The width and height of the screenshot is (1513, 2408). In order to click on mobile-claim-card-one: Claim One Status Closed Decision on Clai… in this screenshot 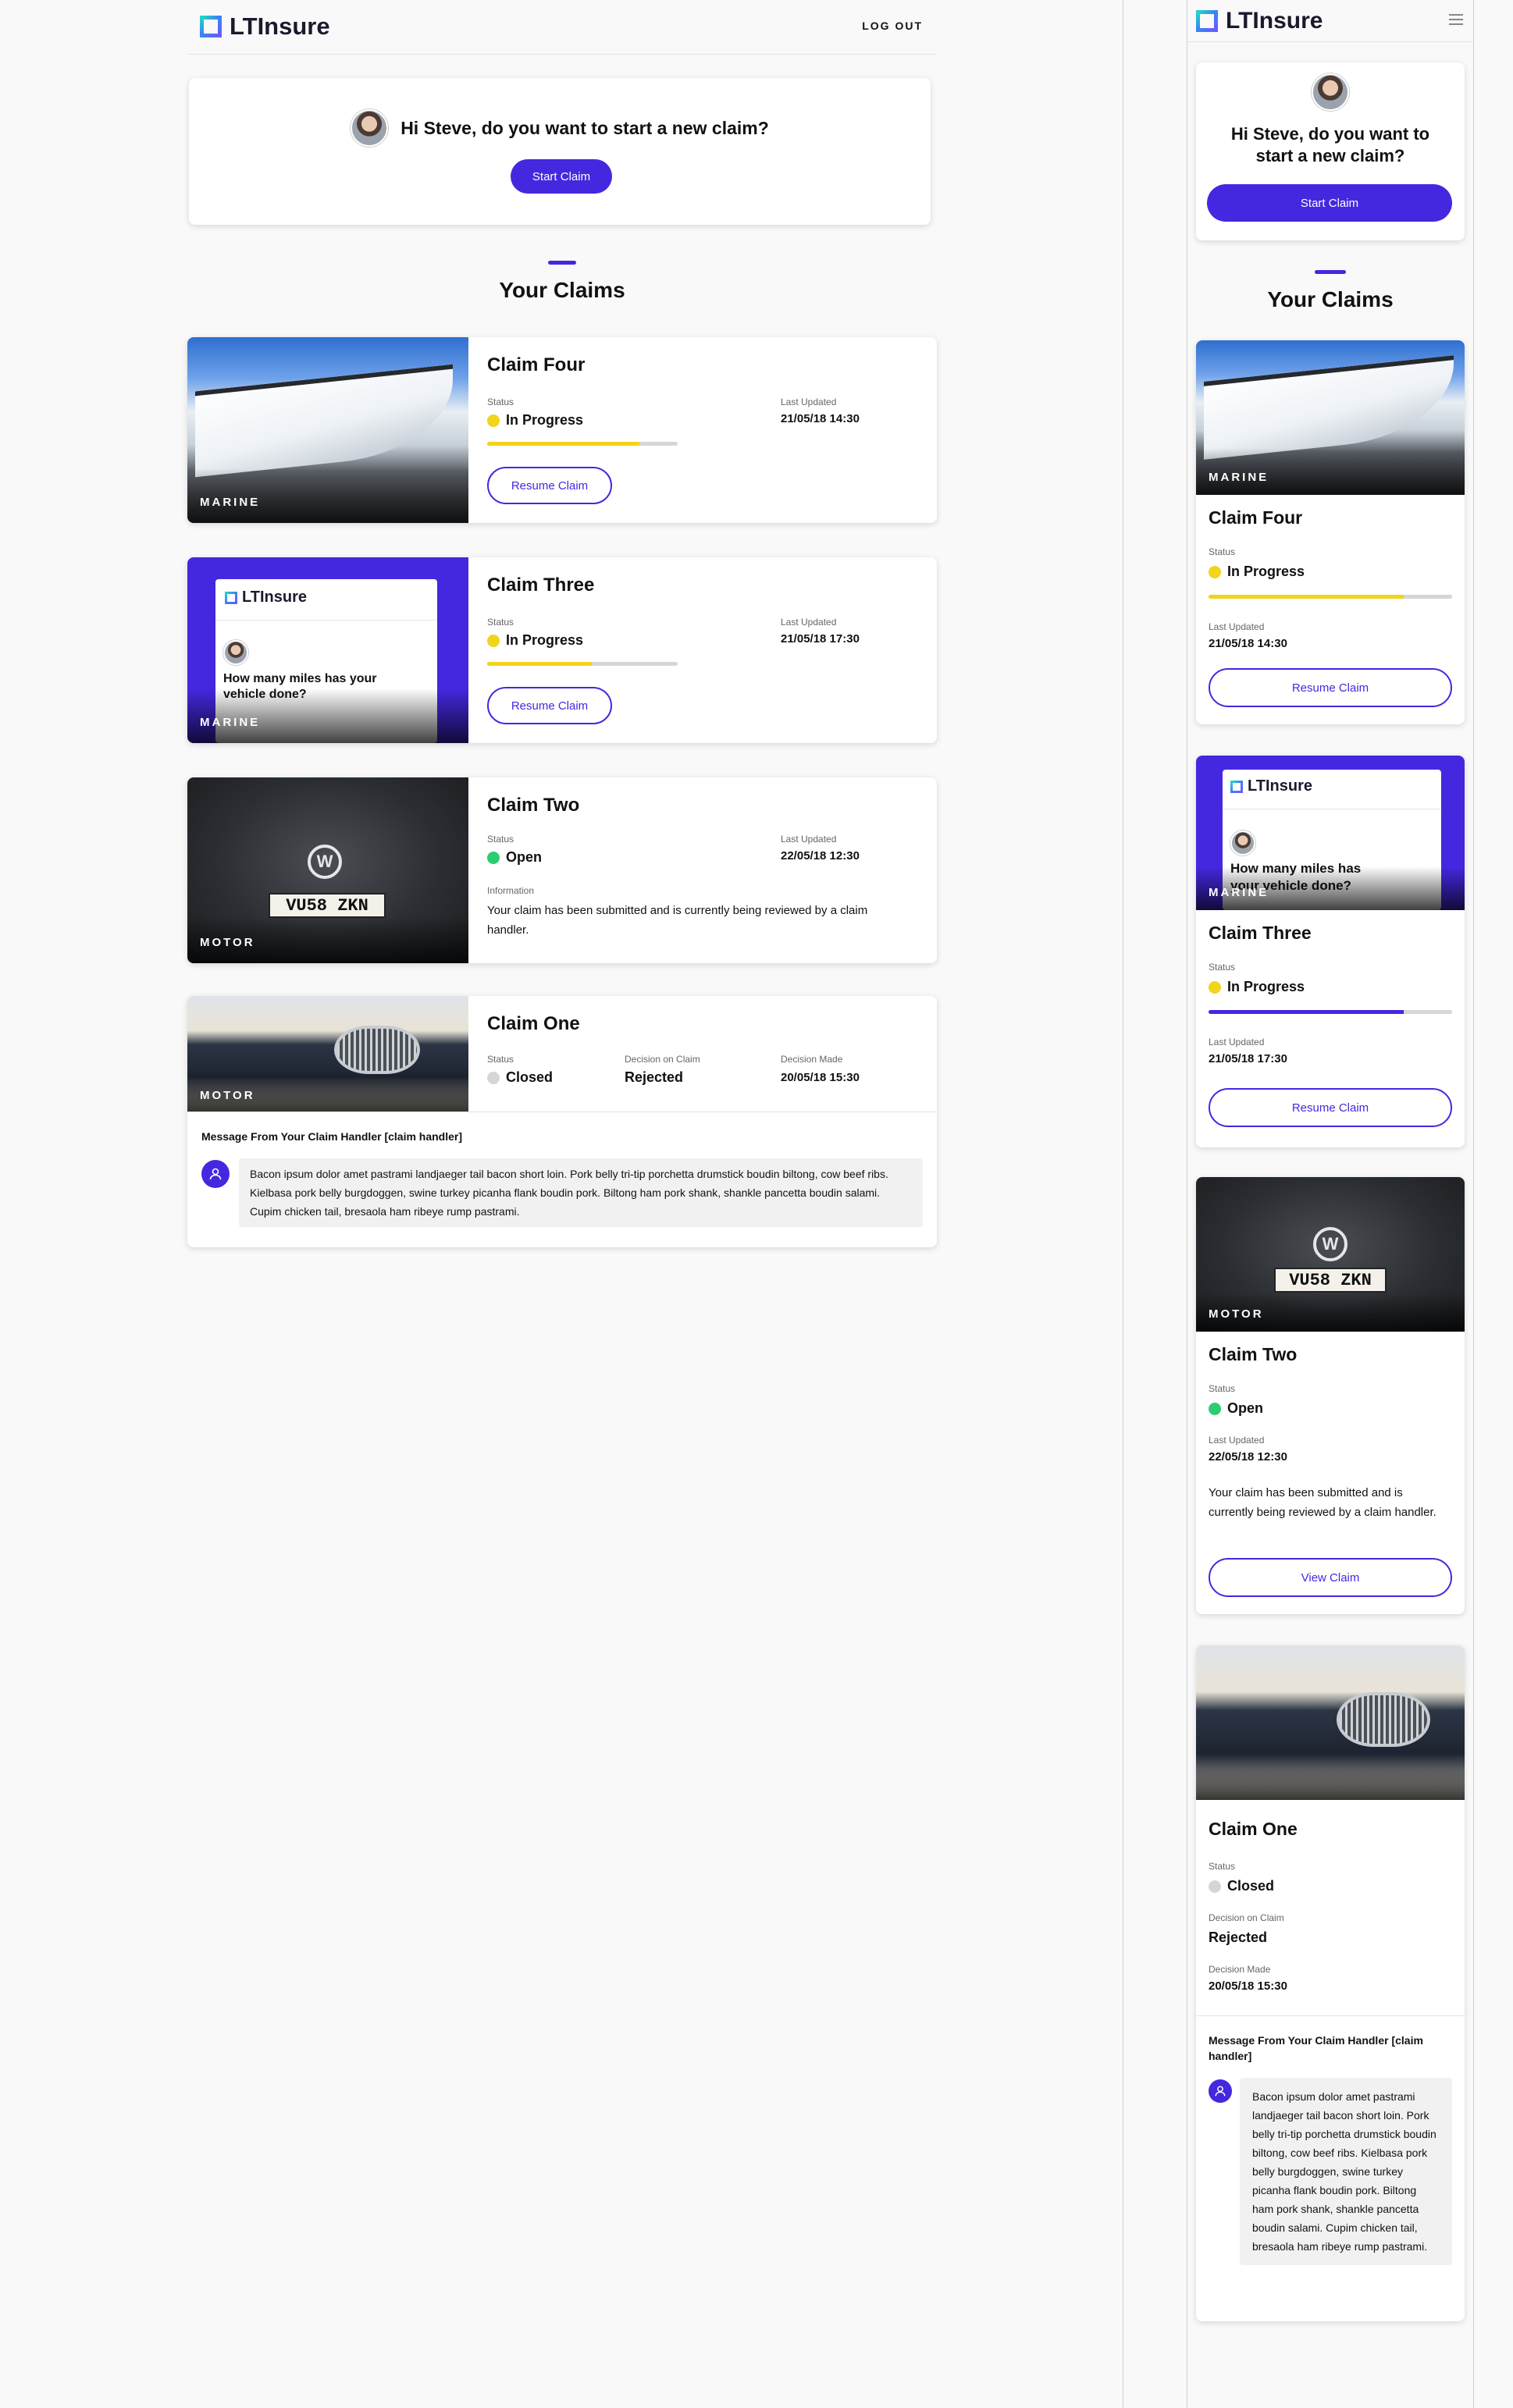, I will do `click(1330, 1983)`.